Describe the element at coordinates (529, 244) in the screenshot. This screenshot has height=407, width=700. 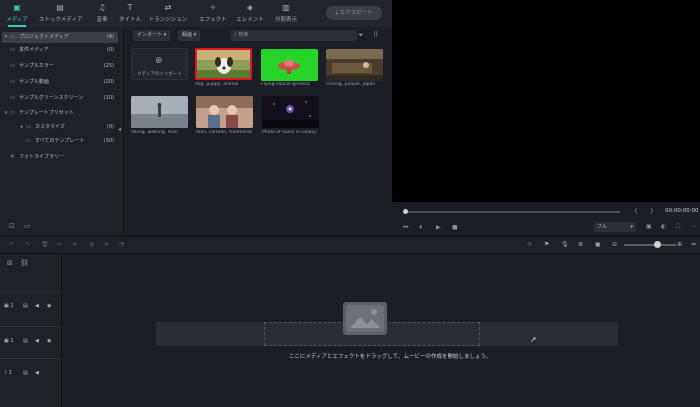
I see `render-icon: ✣` at that location.